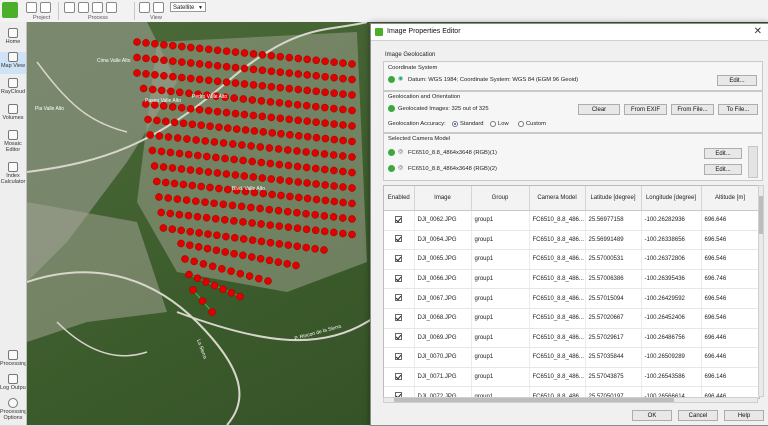 The image size is (768, 426). Describe the element at coordinates (613, 198) in the screenshot. I see `col-header-latitude: Latitude [degree]` at that location.